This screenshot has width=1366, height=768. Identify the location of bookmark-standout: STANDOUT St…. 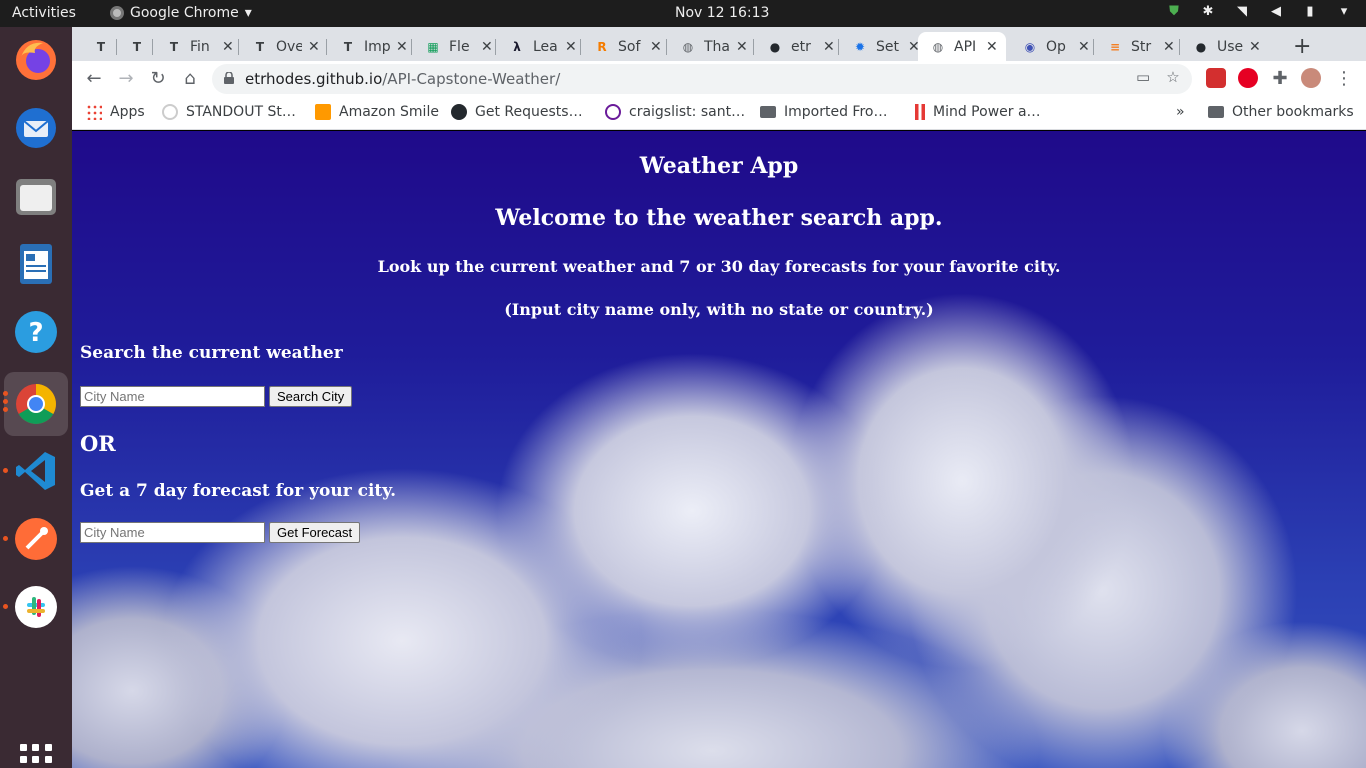
(229, 112).